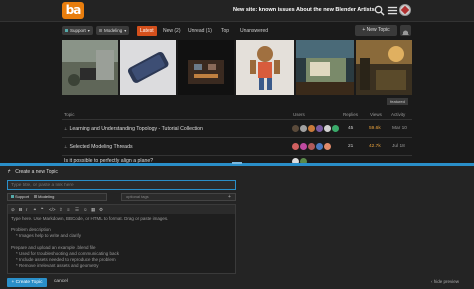 This screenshot has width=474, height=289. Describe the element at coordinates (77, 209) in the screenshot. I see `numbered-list-icon: ☰` at that location.